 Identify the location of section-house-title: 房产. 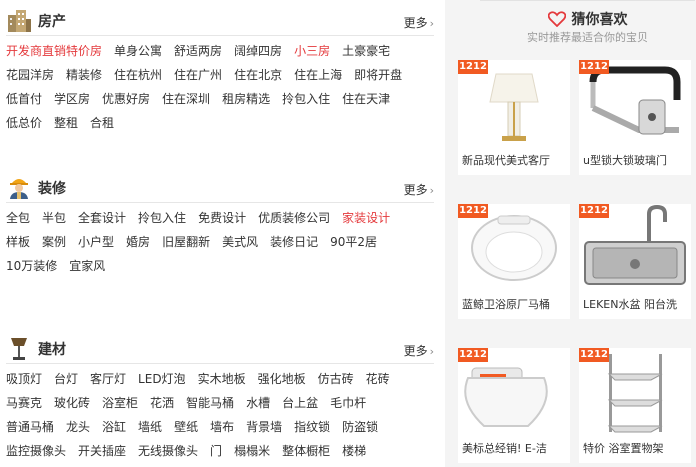
(52, 22).